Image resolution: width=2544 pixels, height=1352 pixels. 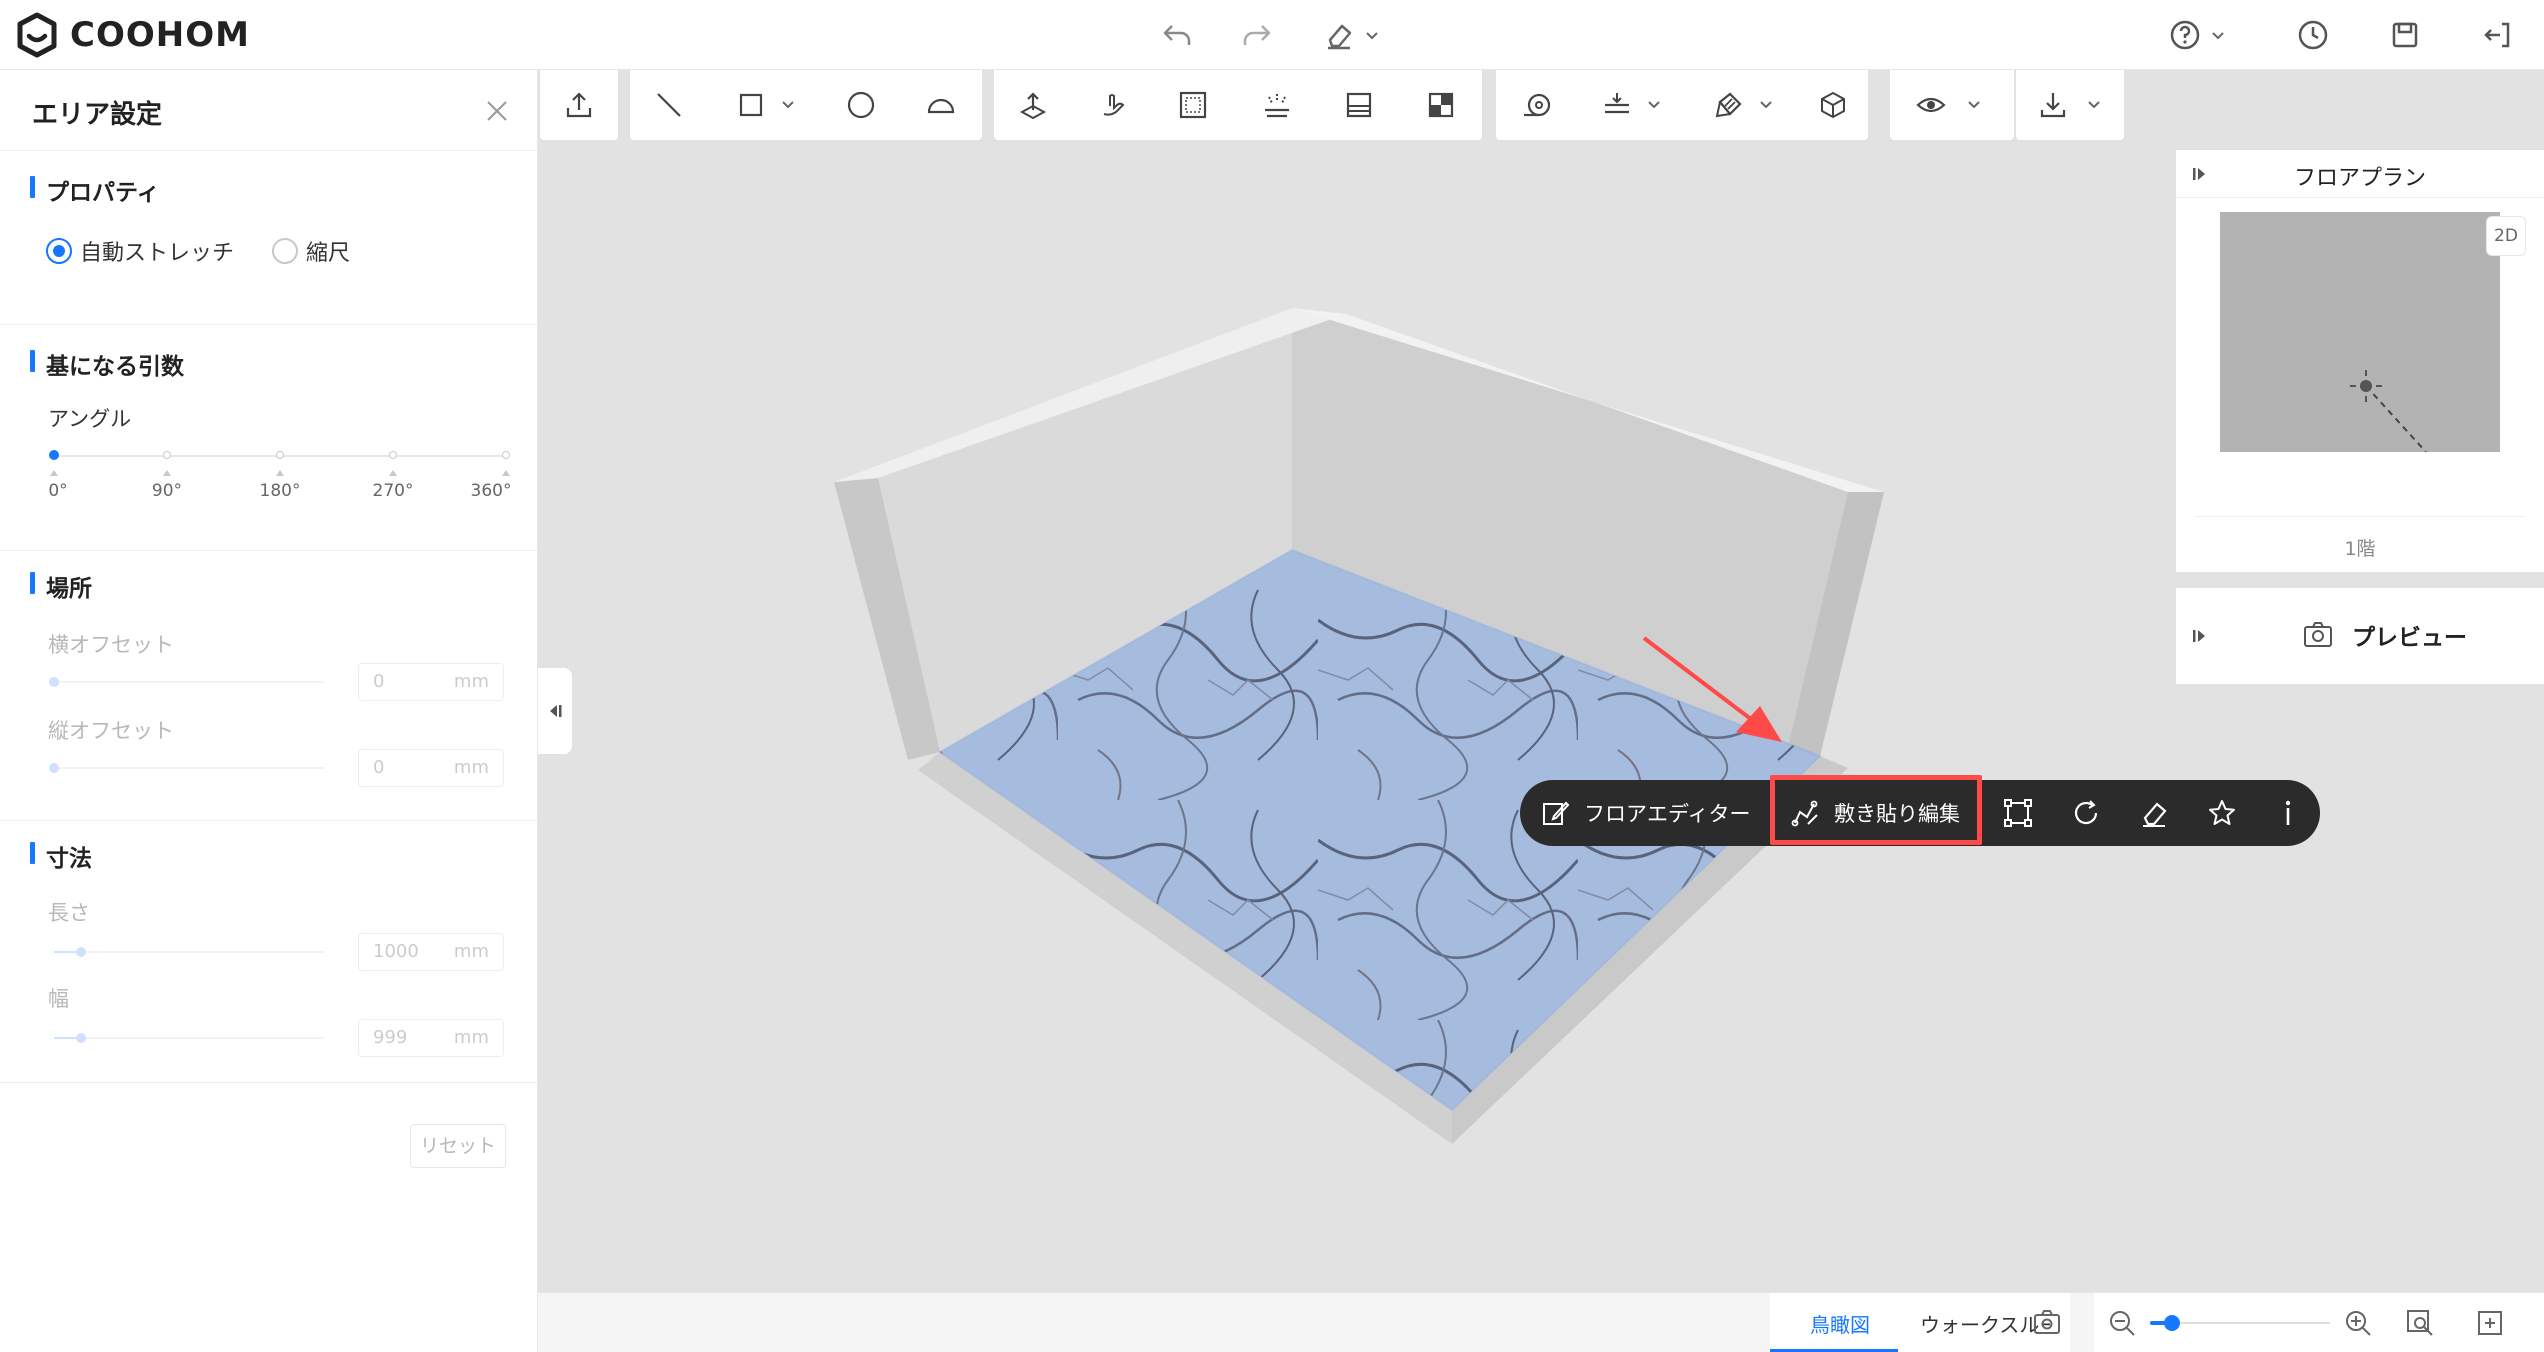 I want to click on lift-tool, so click(x=1033, y=105).